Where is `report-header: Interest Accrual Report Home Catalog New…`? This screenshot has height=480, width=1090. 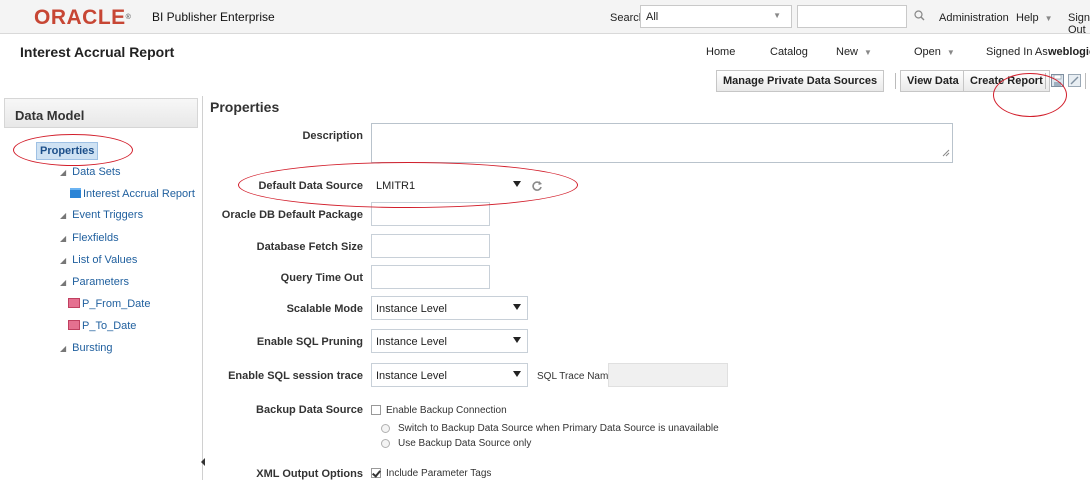
report-header: Interest Accrual Report Home Catalog New… is located at coordinates (545, 65).